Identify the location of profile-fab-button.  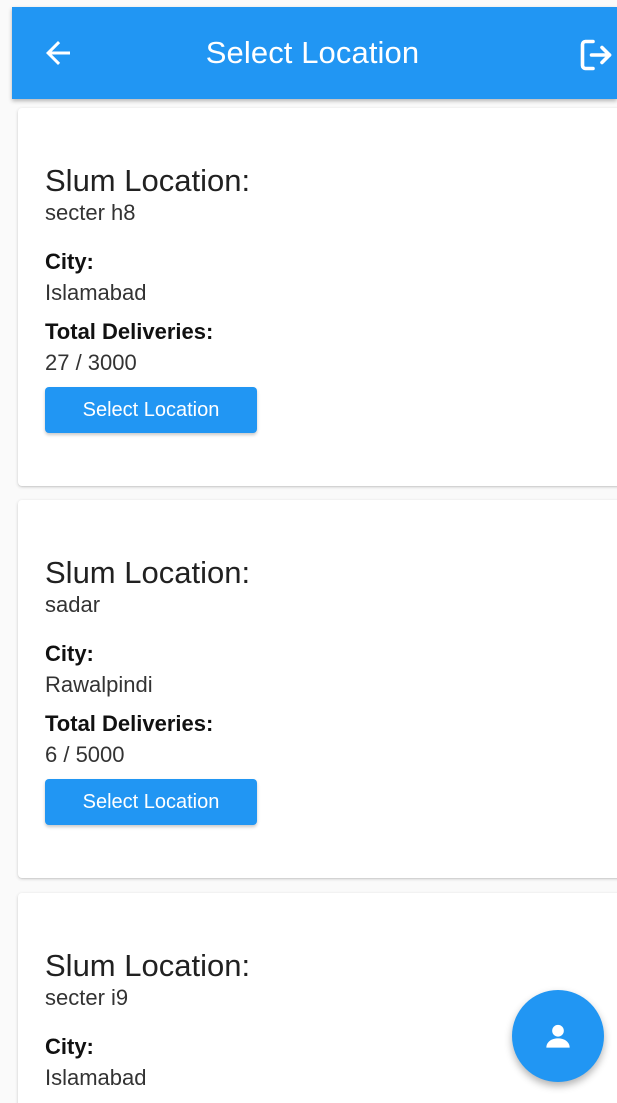
(558, 1036).